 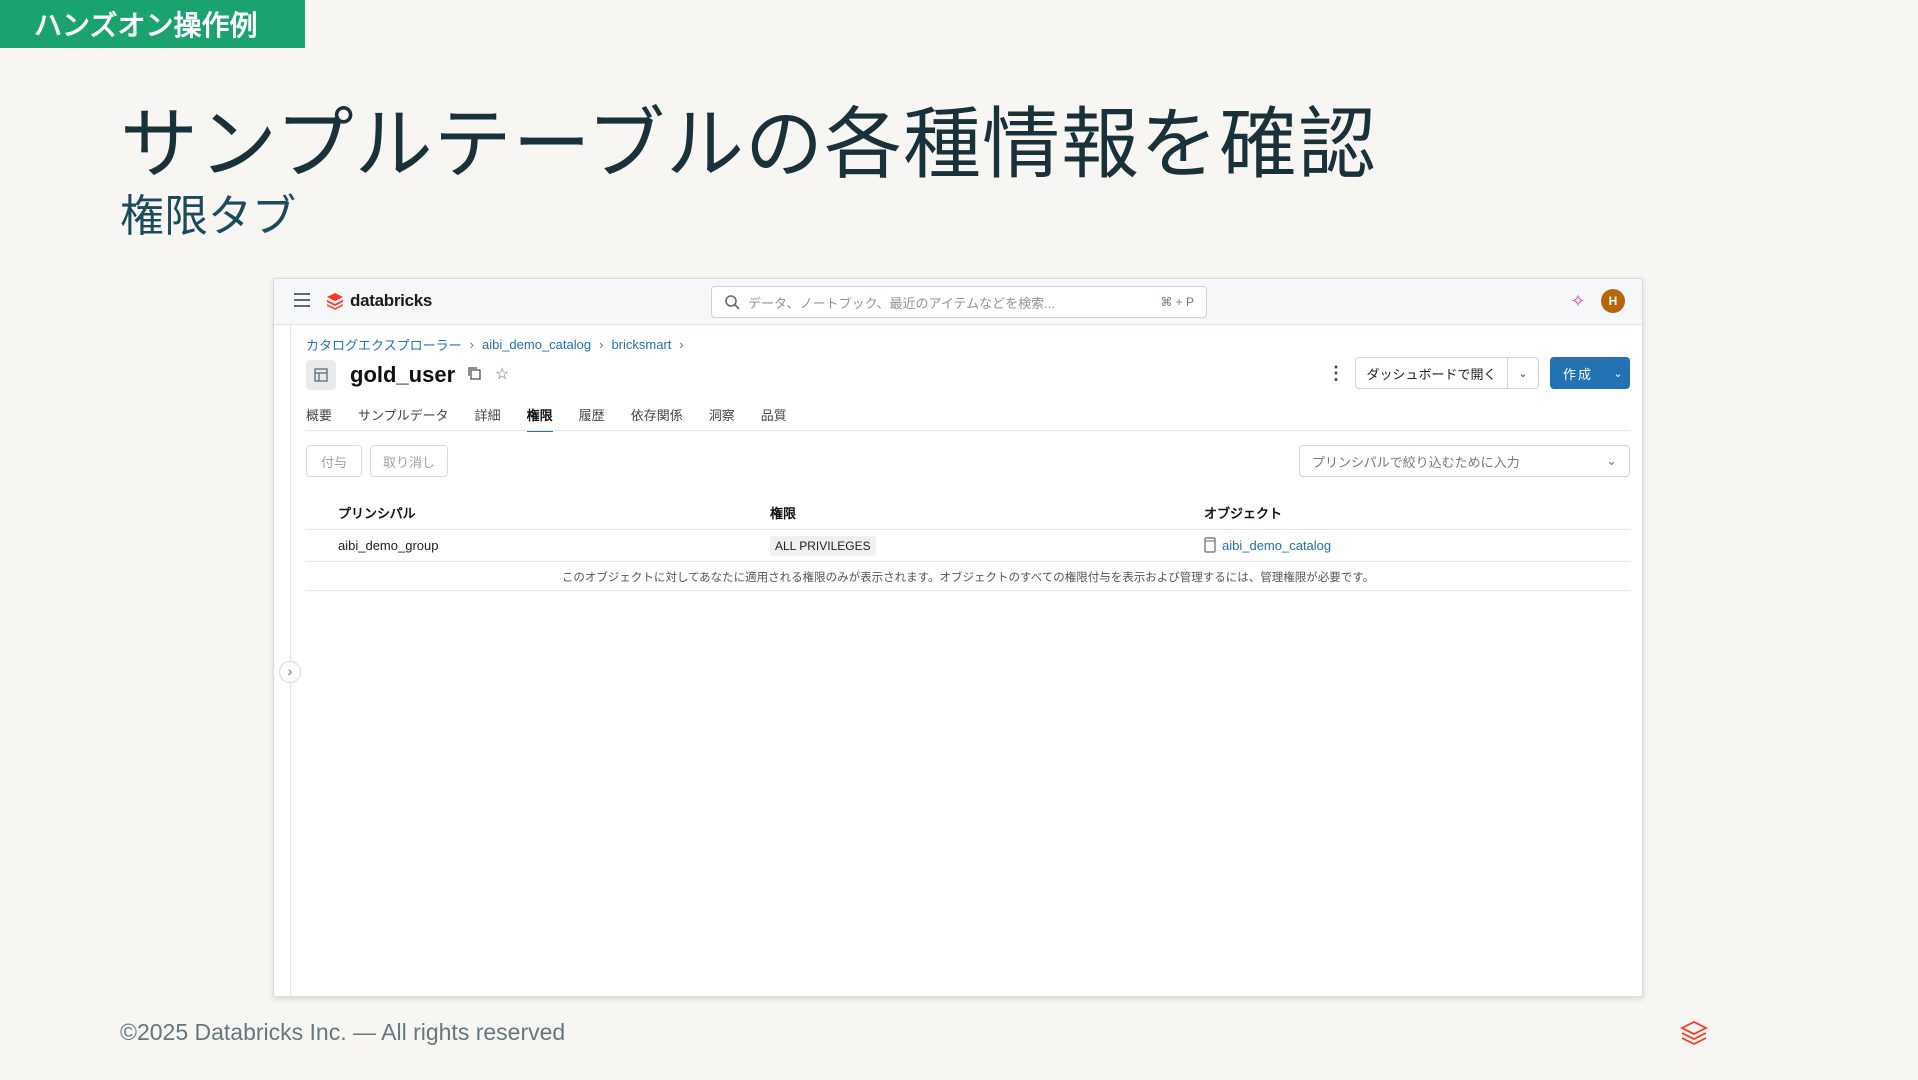 I want to click on tab-insights: 洞察, so click(x=722, y=417).